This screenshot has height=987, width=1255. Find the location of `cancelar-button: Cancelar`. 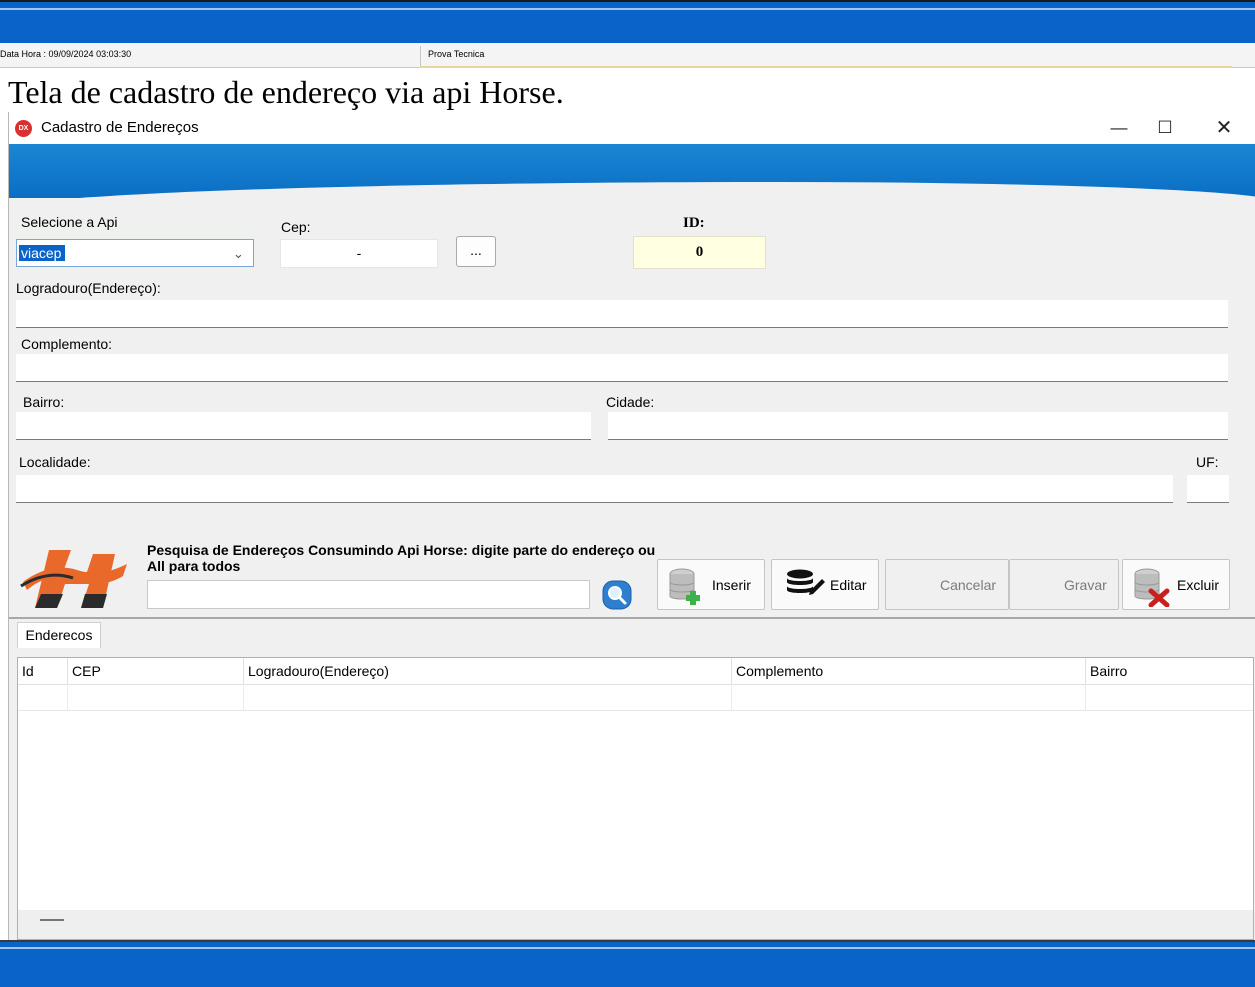

cancelar-button: Cancelar is located at coordinates (947, 584).